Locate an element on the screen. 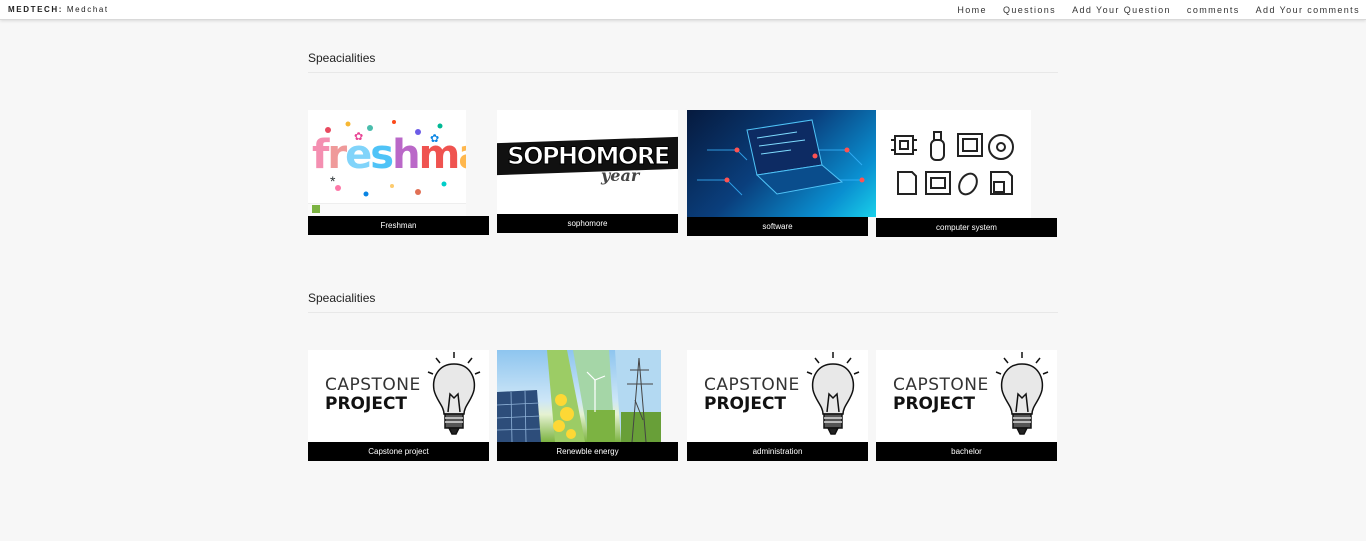 Image resolution: width=1366 pixels, height=541 pixels. card-caption: computer system is located at coordinates (966, 227).